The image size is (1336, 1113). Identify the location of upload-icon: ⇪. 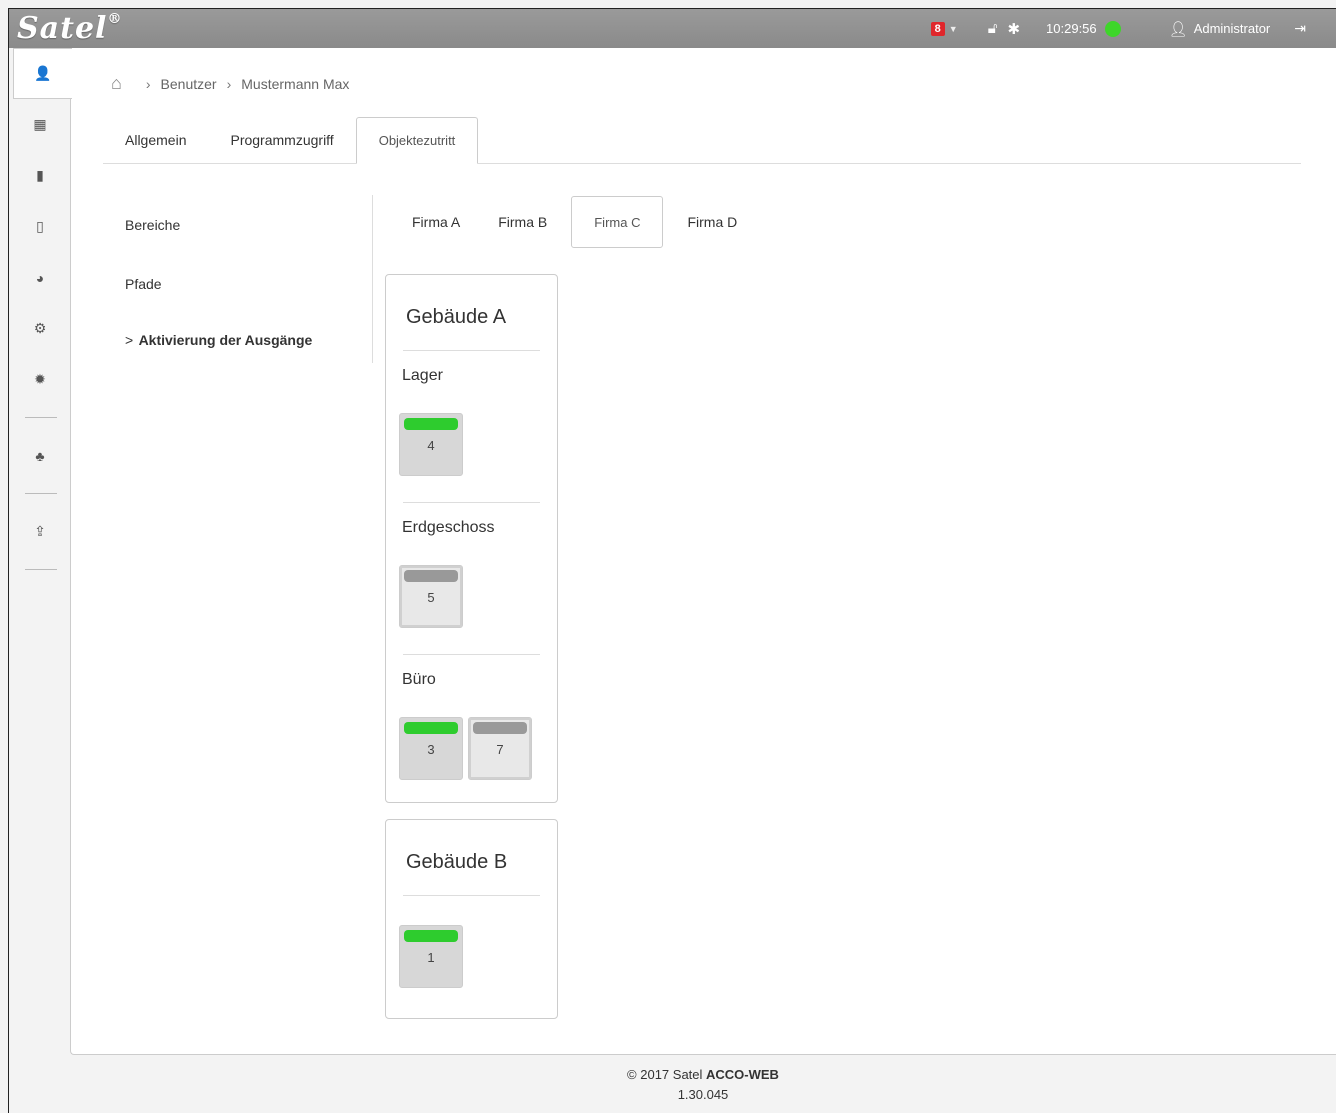
(40, 531).